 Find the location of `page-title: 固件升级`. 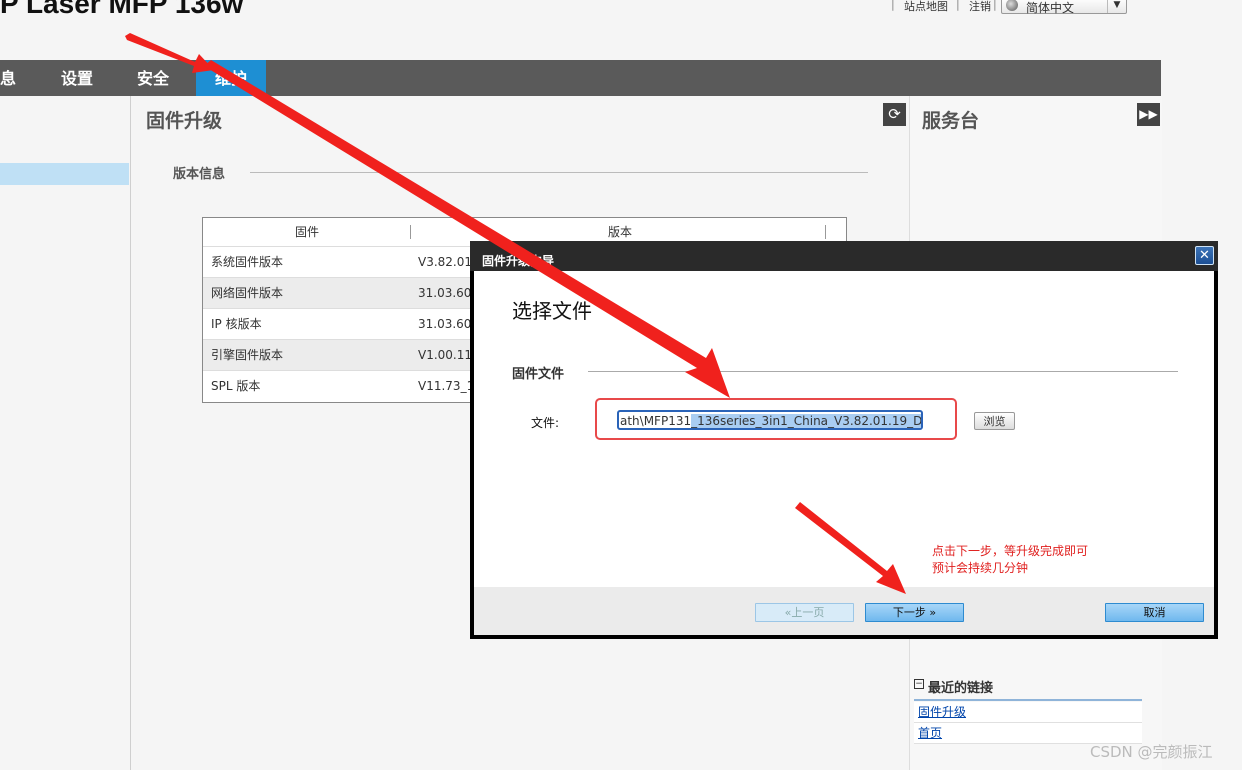

page-title: 固件升级 is located at coordinates (184, 121).